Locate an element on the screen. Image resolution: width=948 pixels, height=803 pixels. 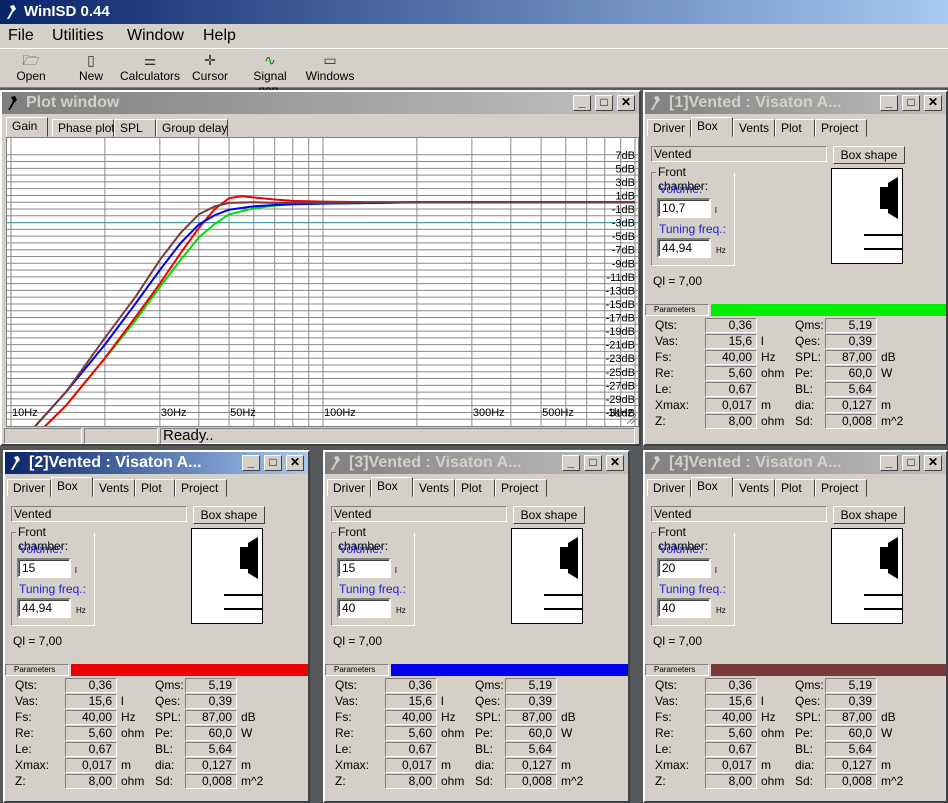
open-button: 🗁 Open is located at coordinates (31, 69).